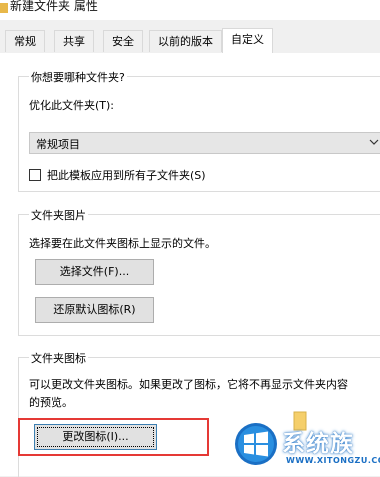  Describe the element at coordinates (188, 384) in the screenshot. I see `folder-icon-description-line1: 可以更改文件夹图标。如果更改了图标，它将不再显示文件夹内容` at that location.